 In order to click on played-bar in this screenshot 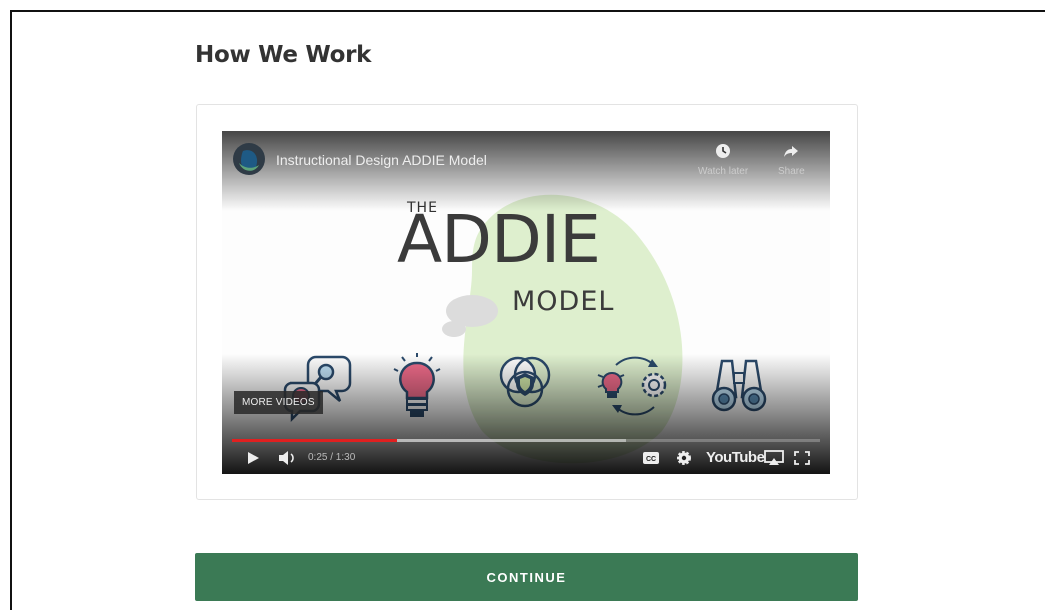, I will do `click(314, 440)`.